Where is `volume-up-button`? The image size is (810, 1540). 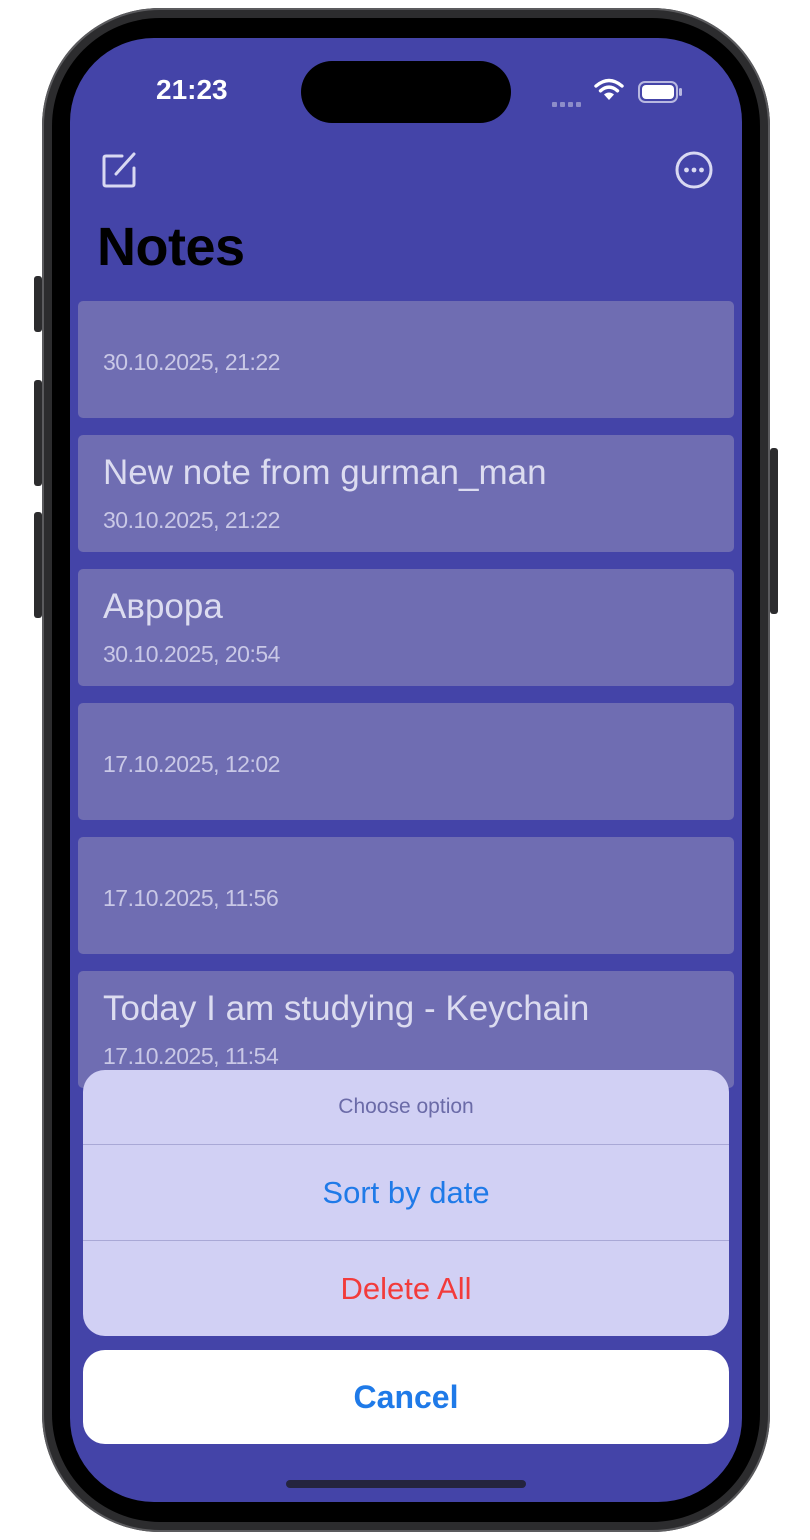
volume-up-button is located at coordinates (38, 433).